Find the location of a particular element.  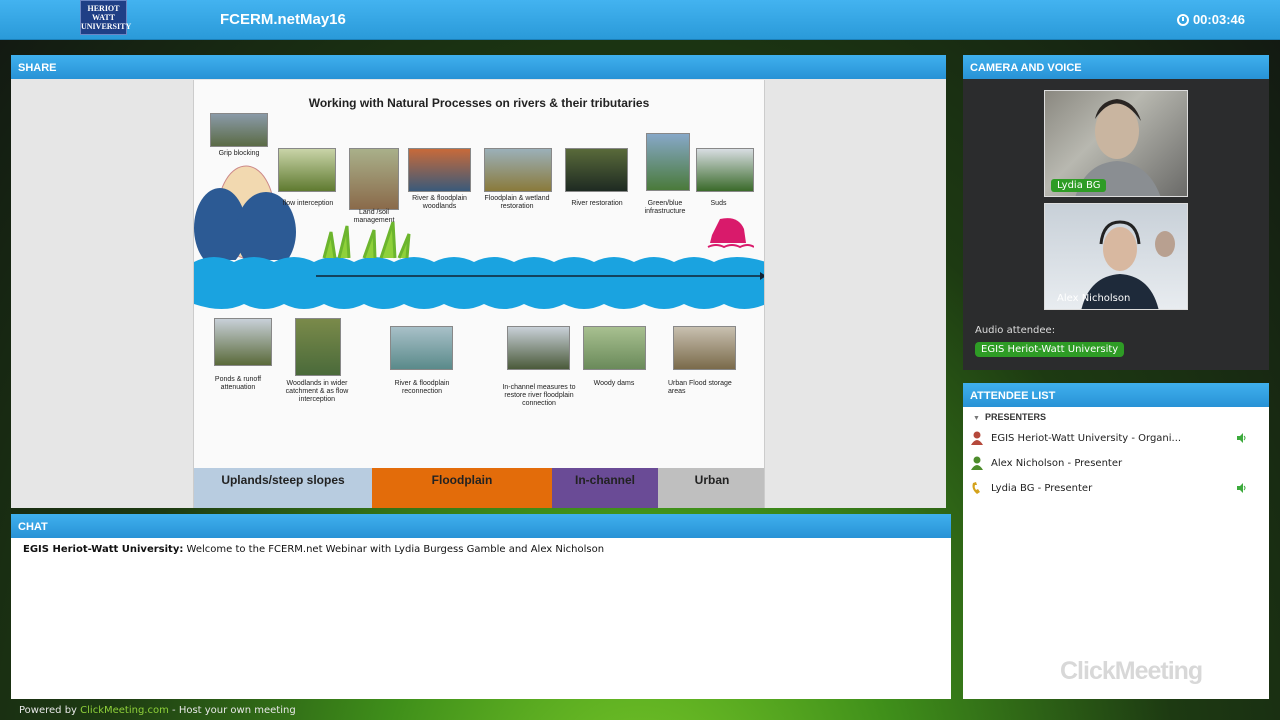

attendee-panel-header: ATTENDEE LIST is located at coordinates (1116, 395).